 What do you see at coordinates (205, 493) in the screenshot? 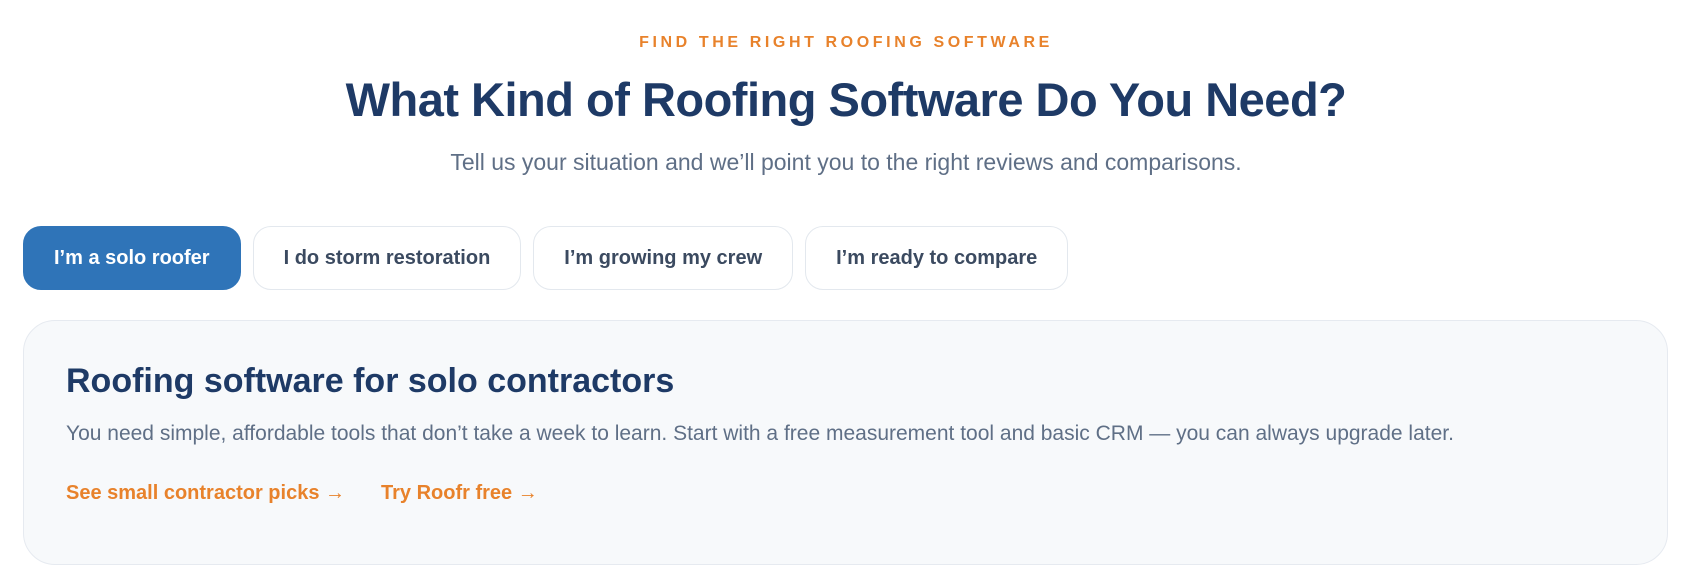
I see `small-contractor-picks-link: See small contractor picks →` at bounding box center [205, 493].